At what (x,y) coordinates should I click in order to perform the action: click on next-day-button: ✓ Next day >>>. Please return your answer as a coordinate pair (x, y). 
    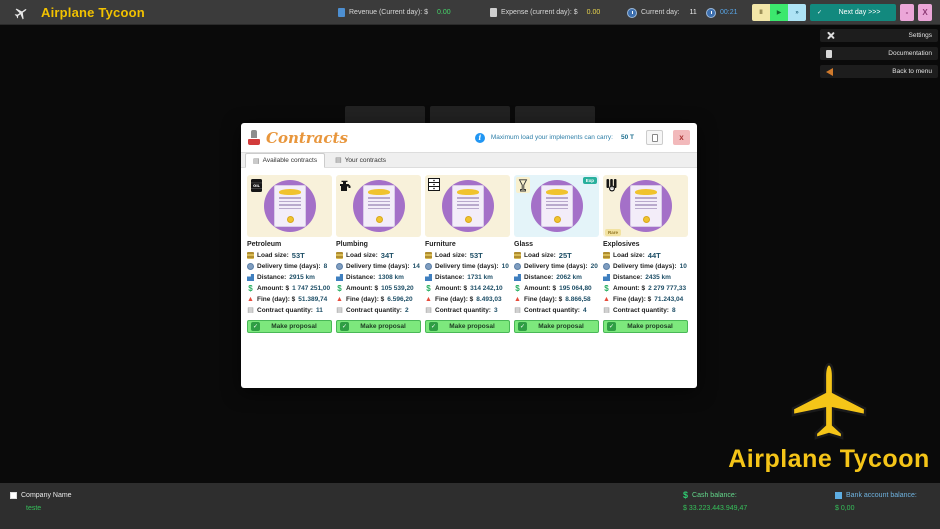
    Looking at the image, I should click on (853, 12).